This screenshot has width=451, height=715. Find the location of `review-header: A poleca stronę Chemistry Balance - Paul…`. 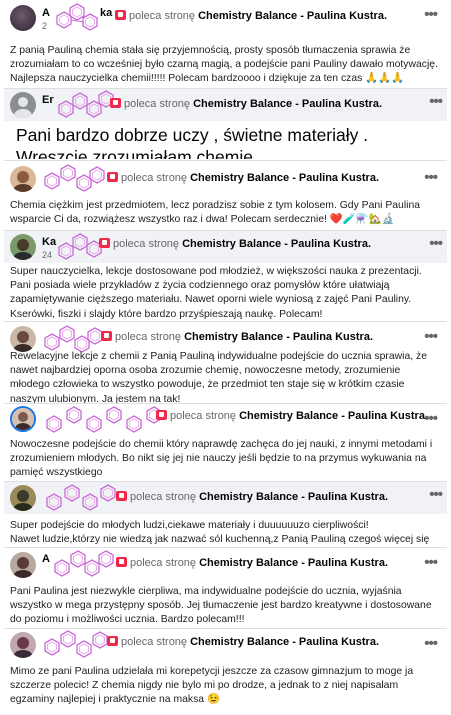

review-header: A poleca stronę Chemistry Balance - Paul… is located at coordinates (225, 564).